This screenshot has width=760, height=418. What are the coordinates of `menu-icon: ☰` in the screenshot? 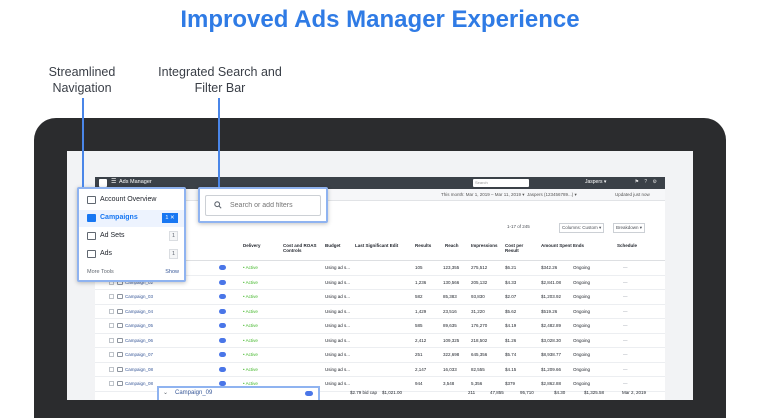 It's located at (113, 181).